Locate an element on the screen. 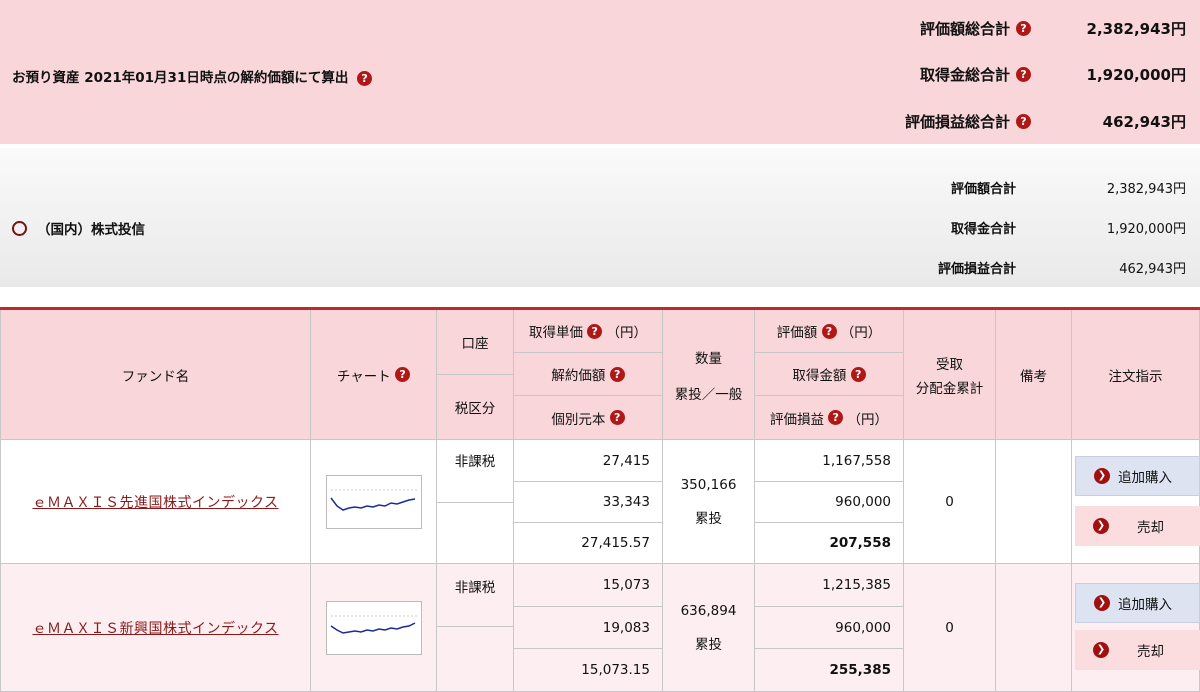  header-cost: 取得金額 ? is located at coordinates (829, 374).